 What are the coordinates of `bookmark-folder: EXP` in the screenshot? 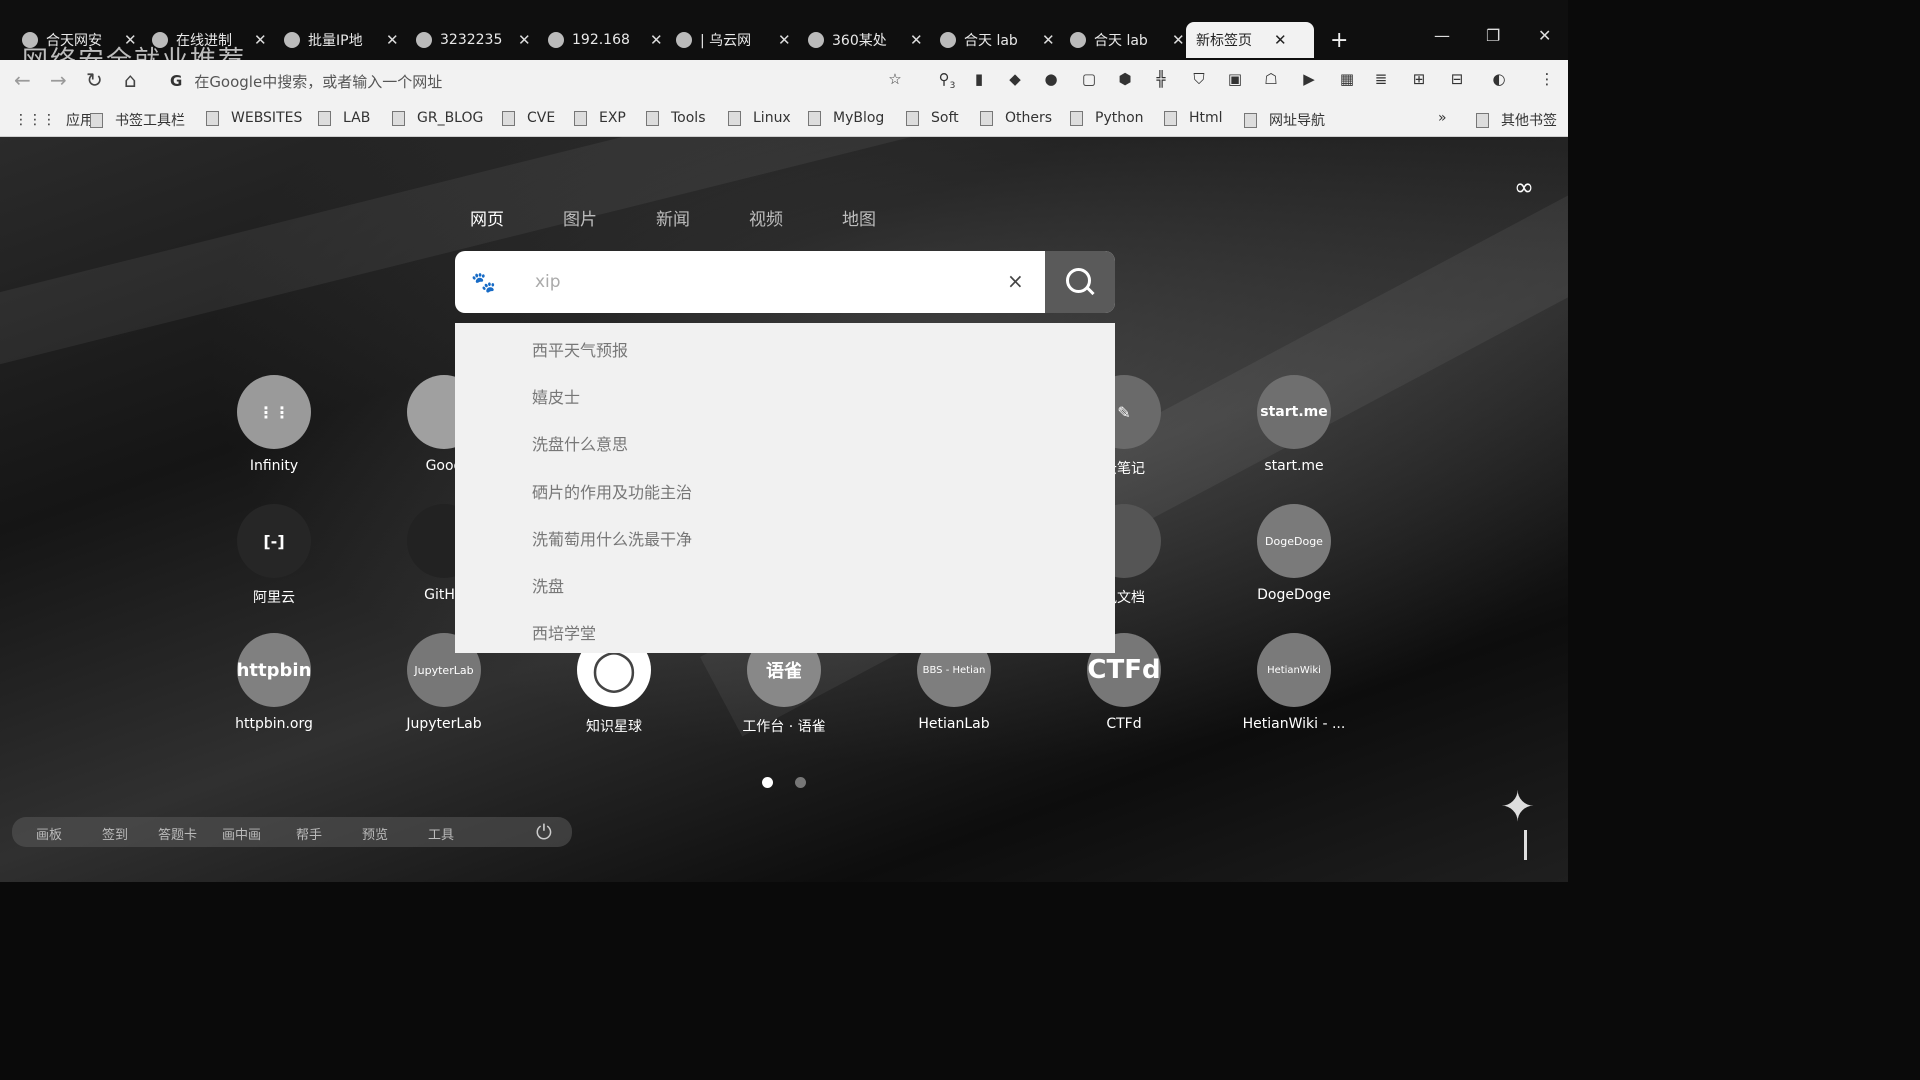 It's located at (600, 118).